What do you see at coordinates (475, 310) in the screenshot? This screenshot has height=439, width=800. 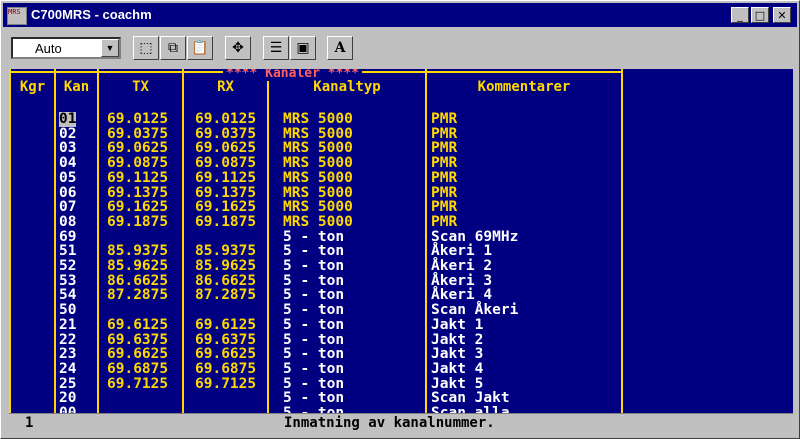 I see `cell-kom: Scan Åkeri` at bounding box center [475, 310].